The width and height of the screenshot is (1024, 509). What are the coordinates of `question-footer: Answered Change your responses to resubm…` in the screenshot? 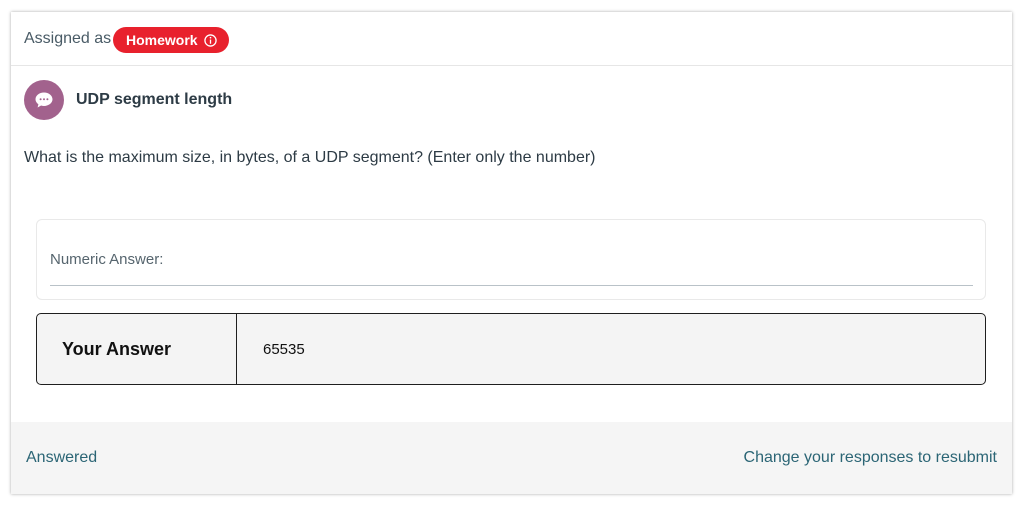 It's located at (511, 458).